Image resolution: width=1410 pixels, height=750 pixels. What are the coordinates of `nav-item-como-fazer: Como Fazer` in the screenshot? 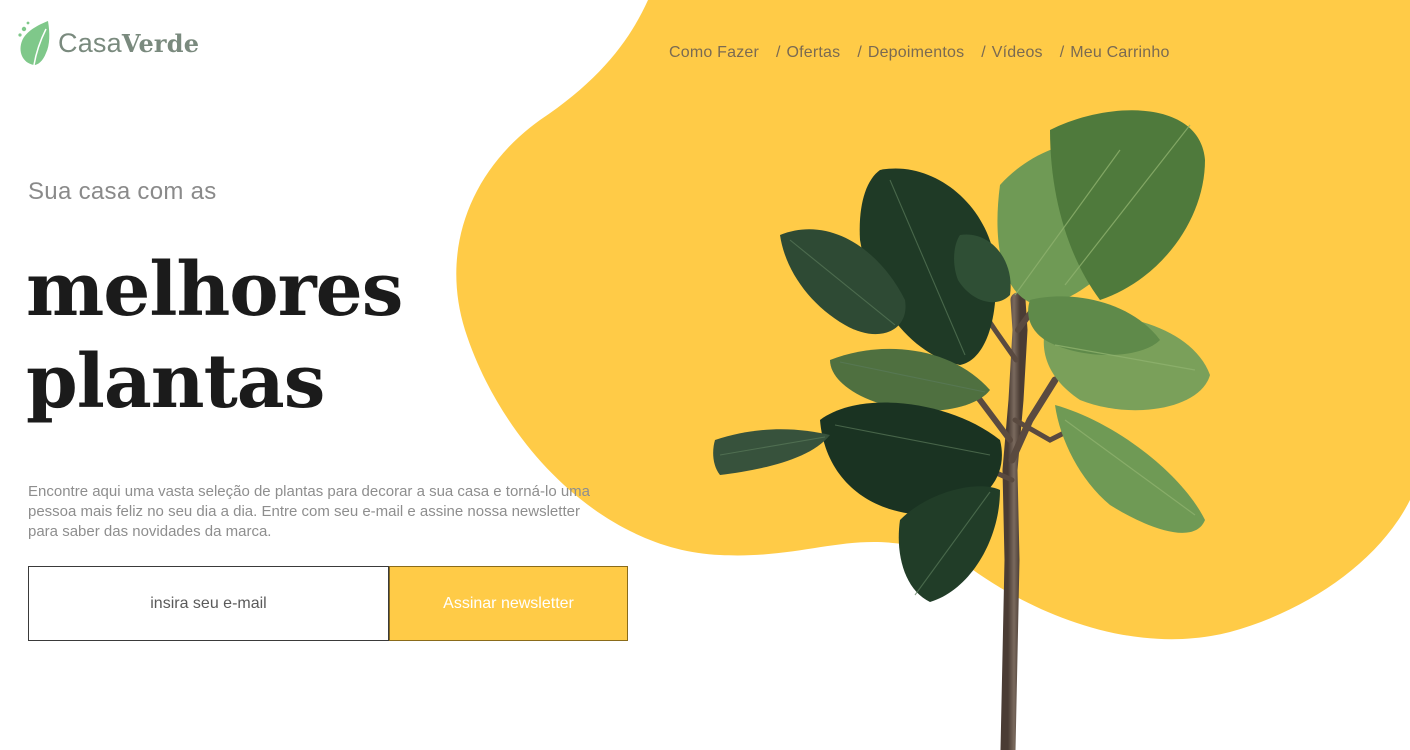 It's located at (714, 53).